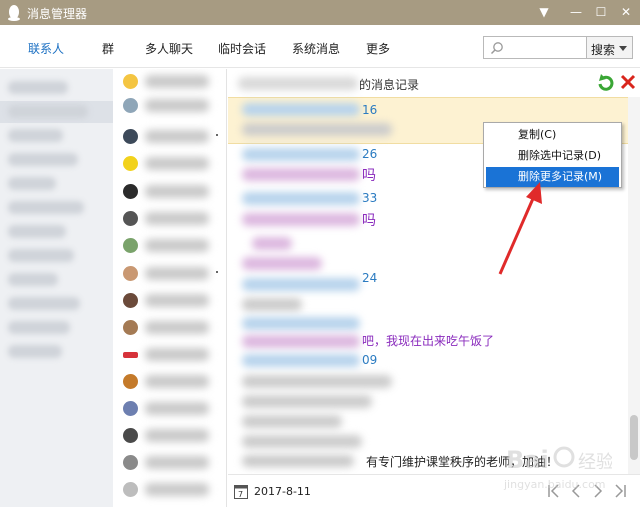  Describe the element at coordinates (370, 278) in the screenshot. I see `message-time: 24` at that location.